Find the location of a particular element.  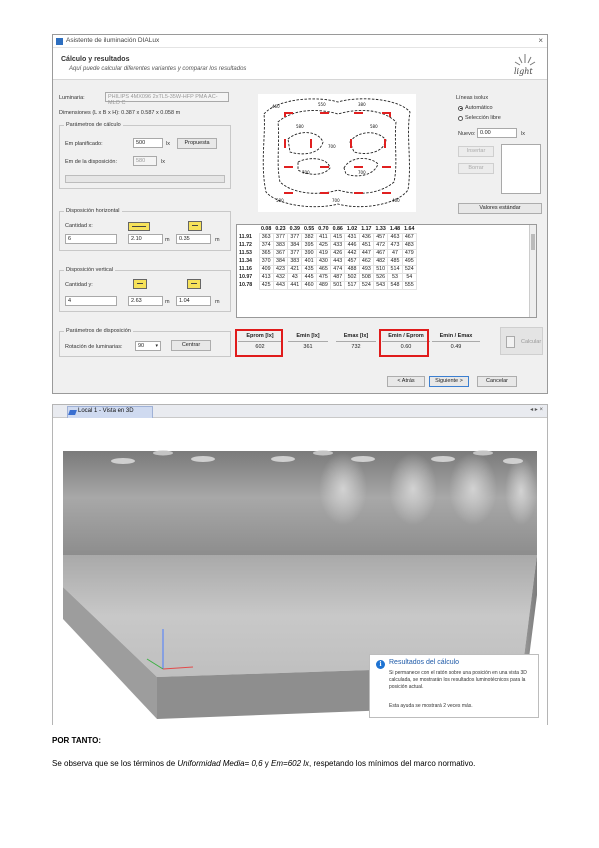

table-row: 11.34 370 384 383 401 430 443 457 462 482 485 495 is located at coordinates (327, 261).